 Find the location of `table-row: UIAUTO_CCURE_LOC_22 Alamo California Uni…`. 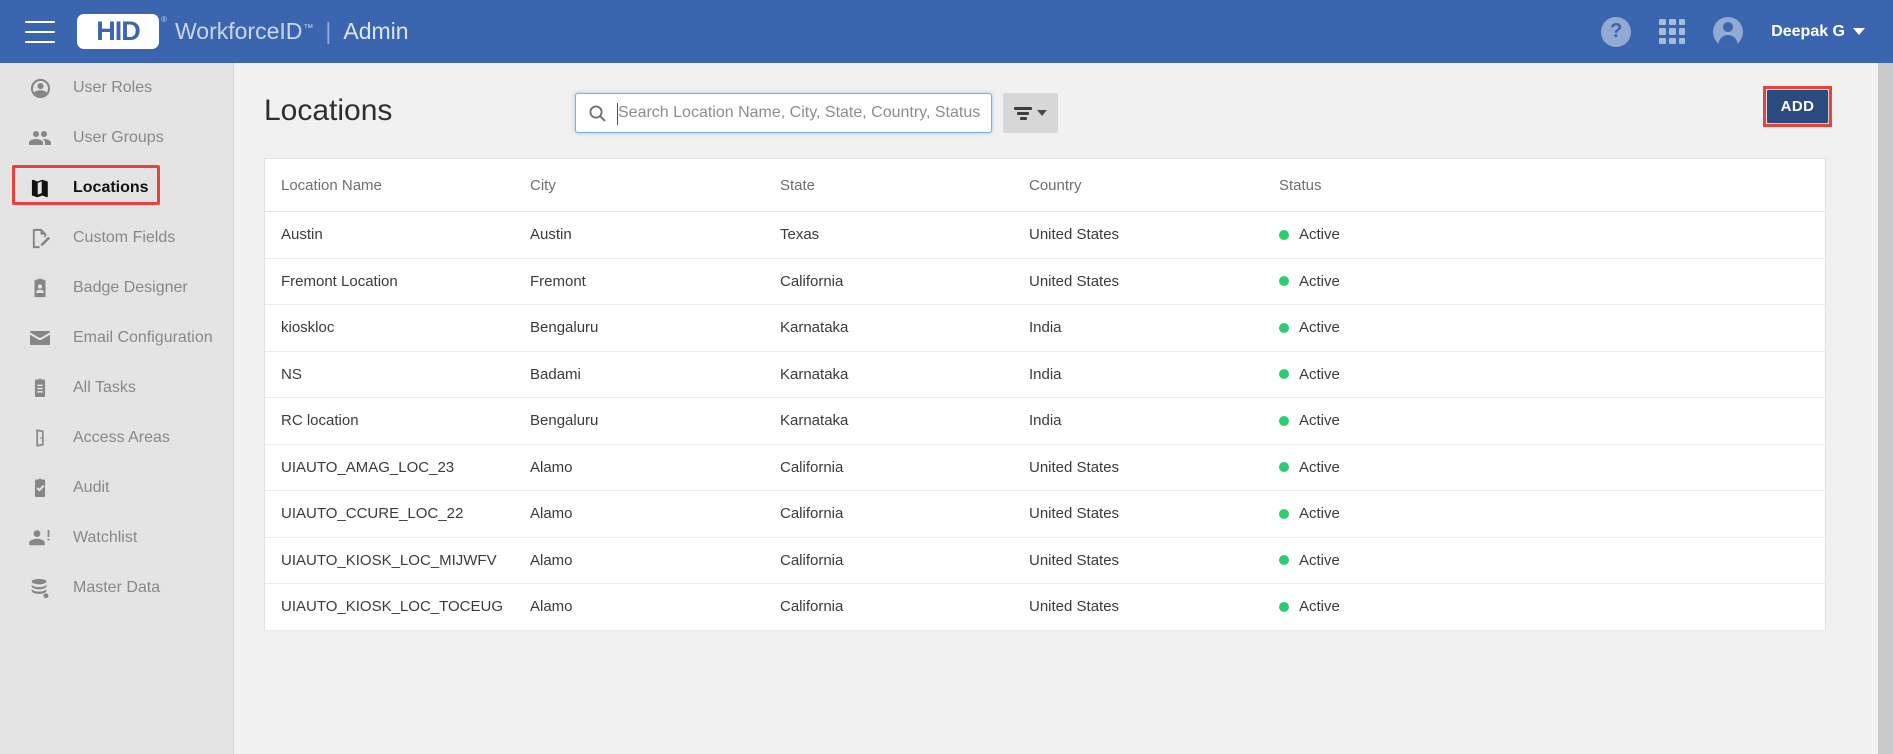

table-row: UIAUTO_CCURE_LOC_22 Alamo California Uni… is located at coordinates (1045, 514).